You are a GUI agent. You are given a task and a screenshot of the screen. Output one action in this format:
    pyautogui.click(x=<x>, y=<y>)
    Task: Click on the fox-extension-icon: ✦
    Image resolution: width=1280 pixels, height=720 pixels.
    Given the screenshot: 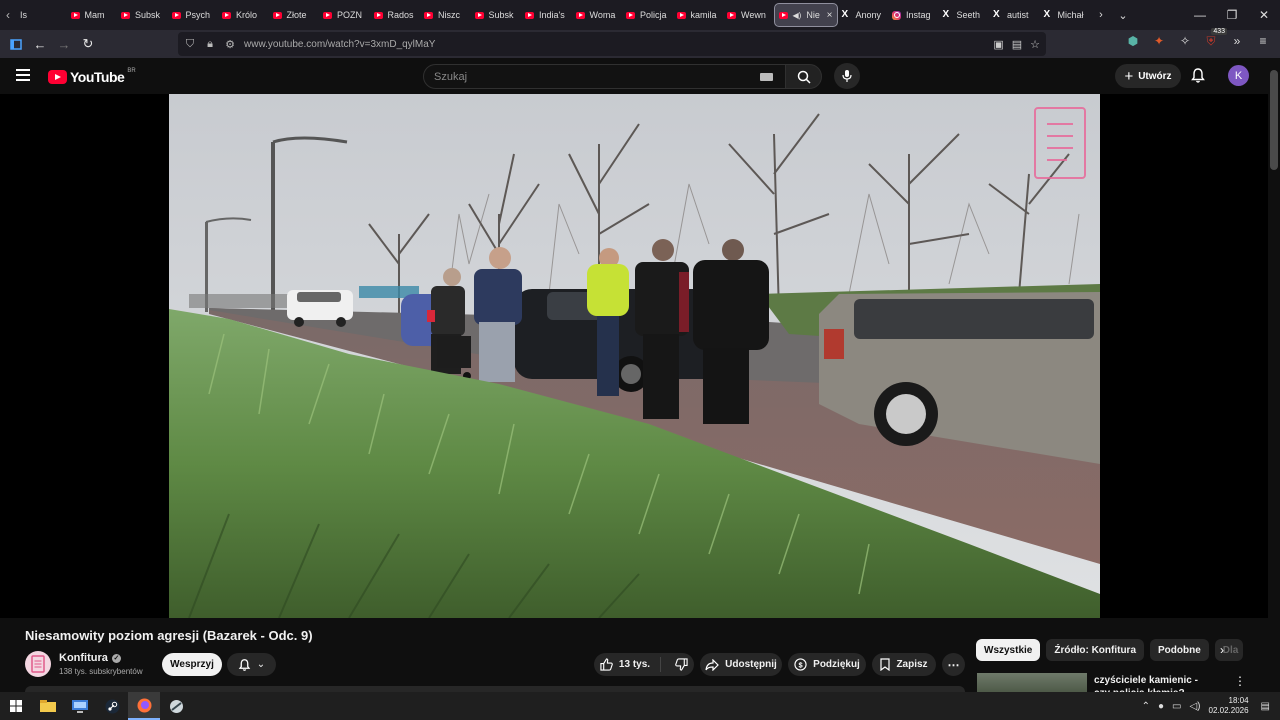 What is the action you would take?
    pyautogui.click(x=1159, y=41)
    